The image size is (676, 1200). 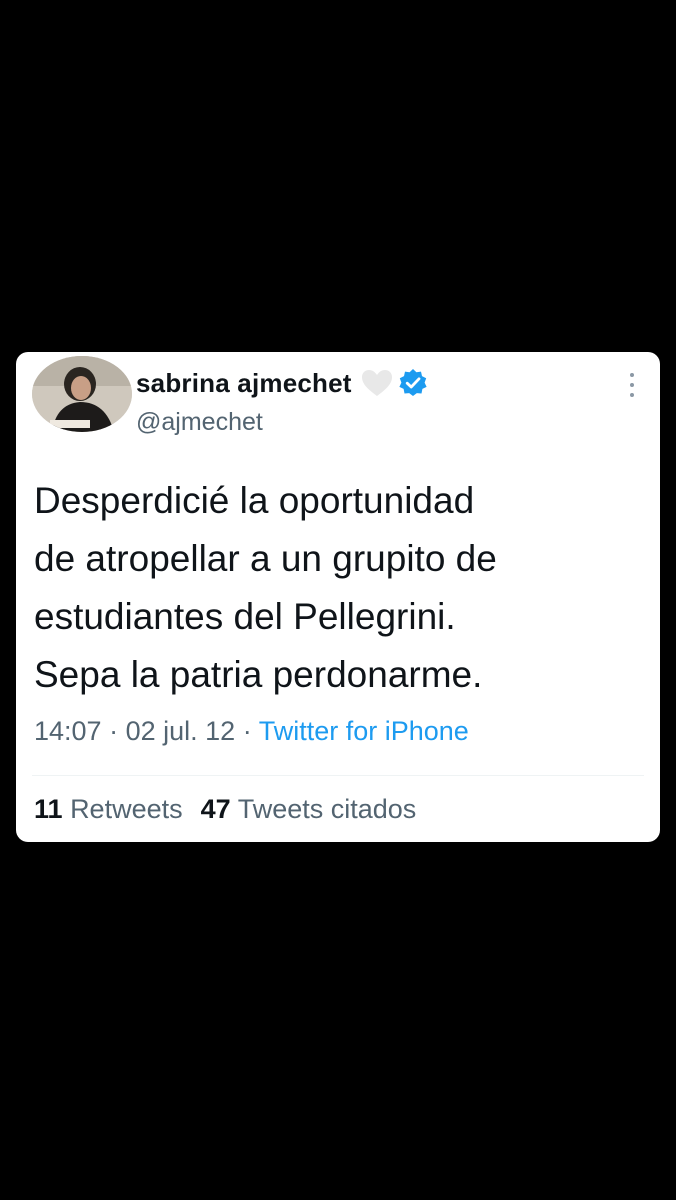 What do you see at coordinates (215, 809) in the screenshot?
I see `quotes-count: 47` at bounding box center [215, 809].